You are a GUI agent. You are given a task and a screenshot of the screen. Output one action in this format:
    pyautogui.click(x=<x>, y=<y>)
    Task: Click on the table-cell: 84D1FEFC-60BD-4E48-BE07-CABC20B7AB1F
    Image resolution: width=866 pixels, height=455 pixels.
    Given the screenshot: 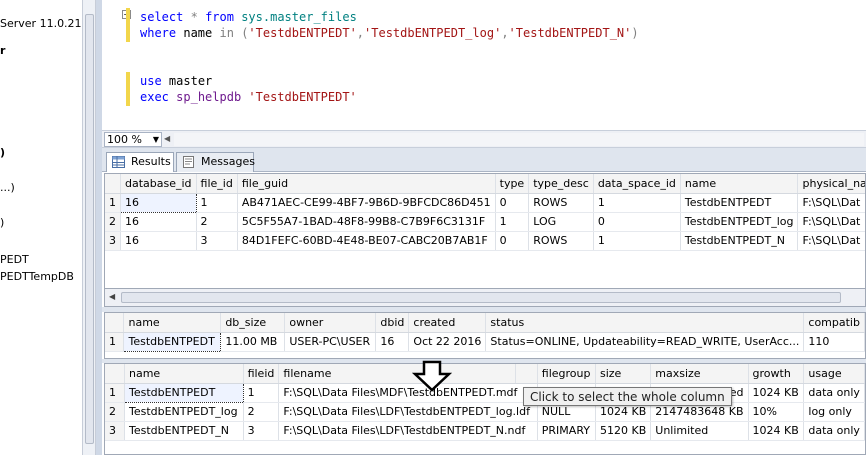 What is the action you would take?
    pyautogui.click(x=366, y=241)
    